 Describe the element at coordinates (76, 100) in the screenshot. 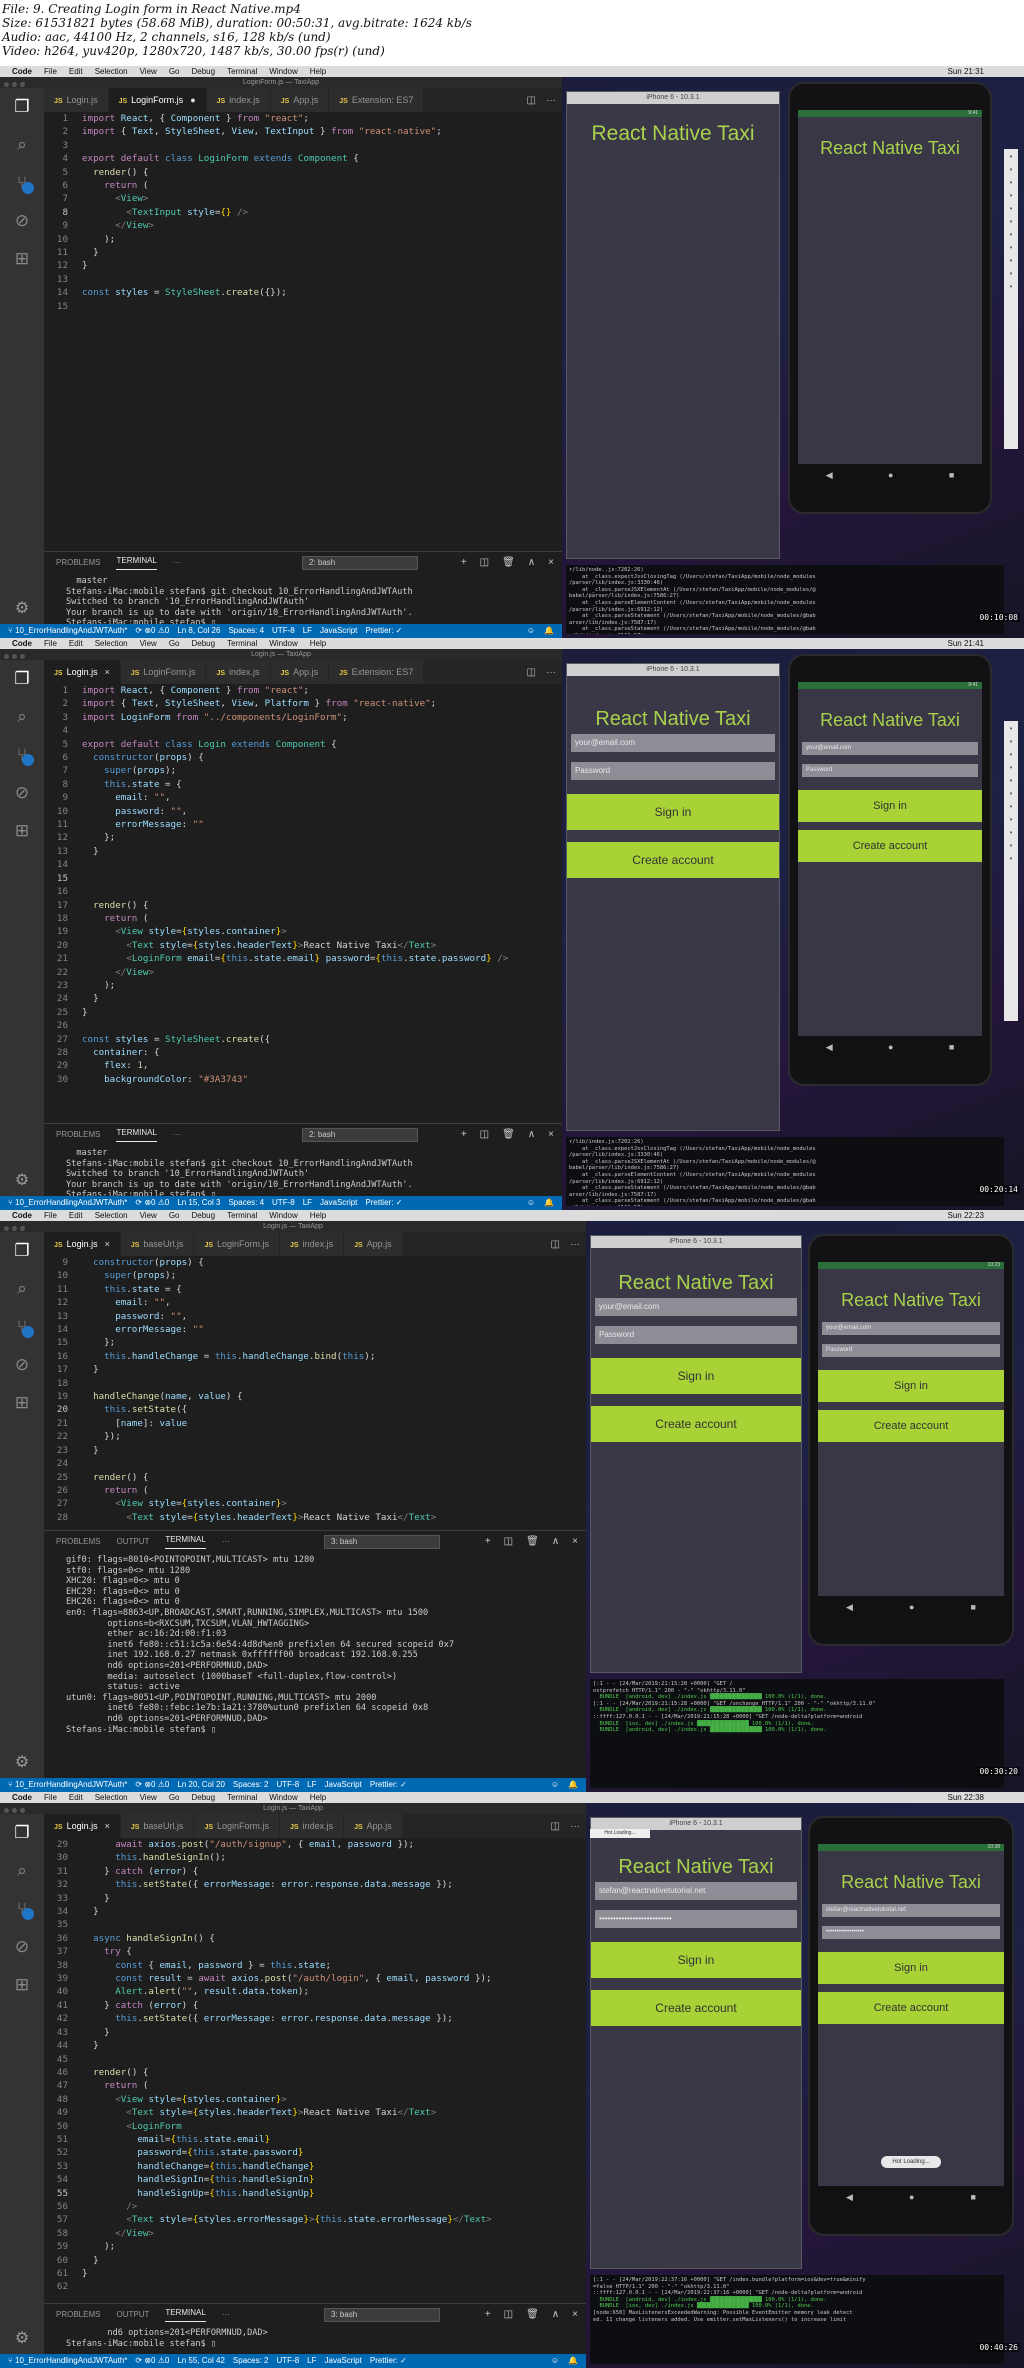

I see `tab-login-js: JS Login.js` at that location.